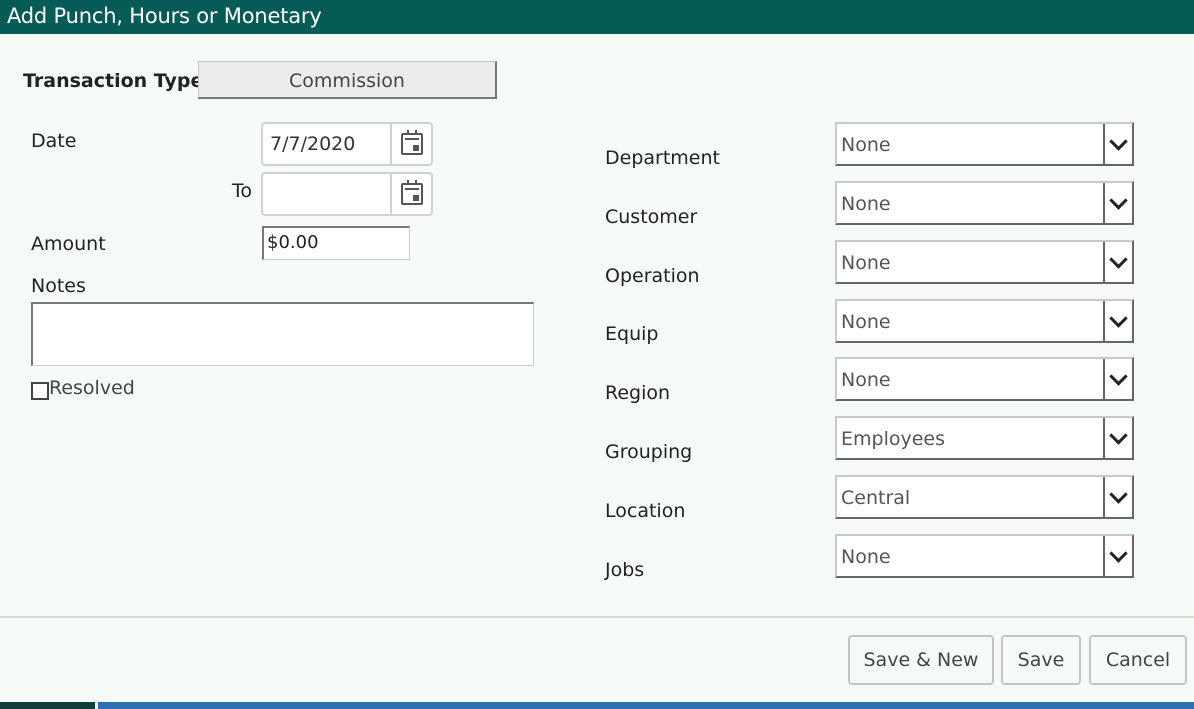 The height and width of the screenshot is (709, 1194). I want to click on dialog-titlebar: Add Punch, Hours or Monetary, so click(597, 17).